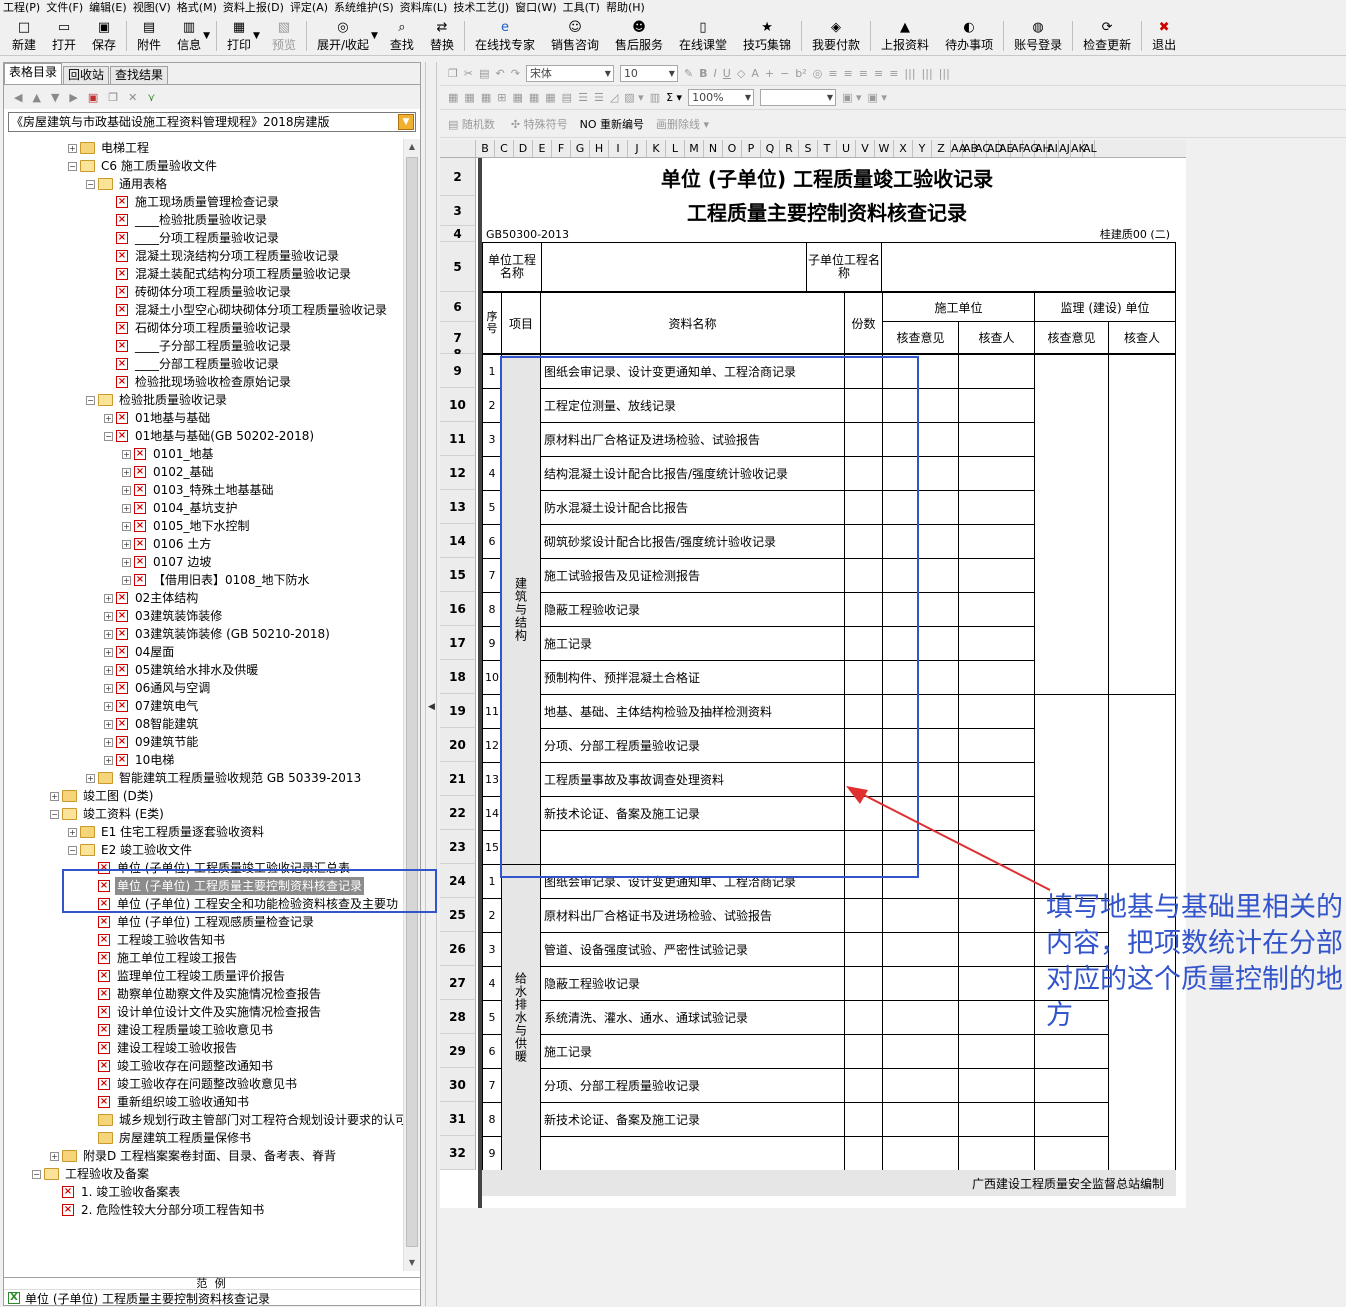 The image size is (1346, 1307). Describe the element at coordinates (204, 958) in the screenshot. I see `tree-item: × 施工单位工程竣工报告` at that location.